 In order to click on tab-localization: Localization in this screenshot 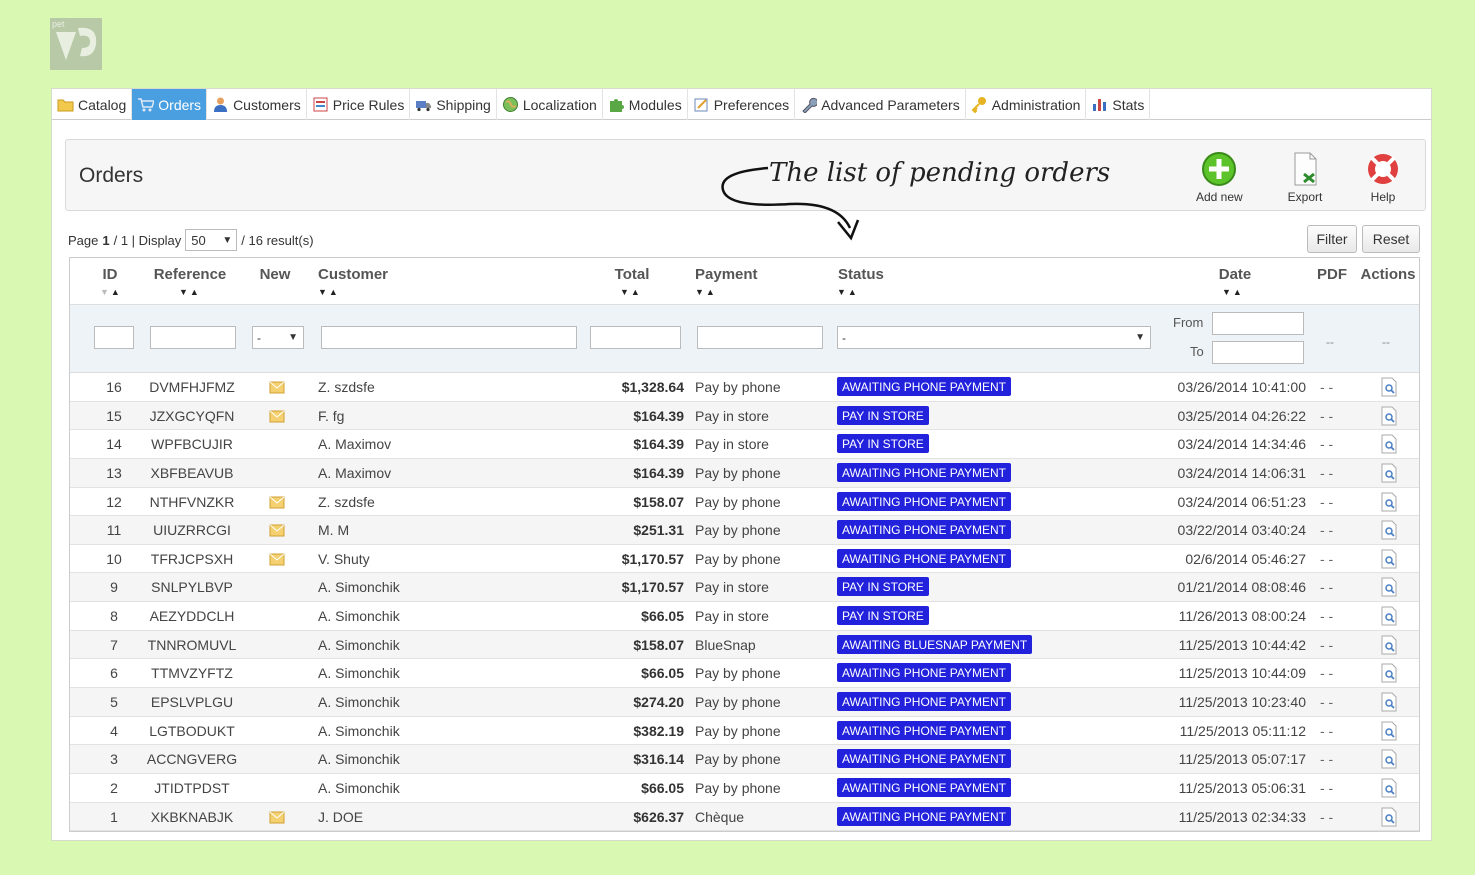, I will do `click(550, 104)`.